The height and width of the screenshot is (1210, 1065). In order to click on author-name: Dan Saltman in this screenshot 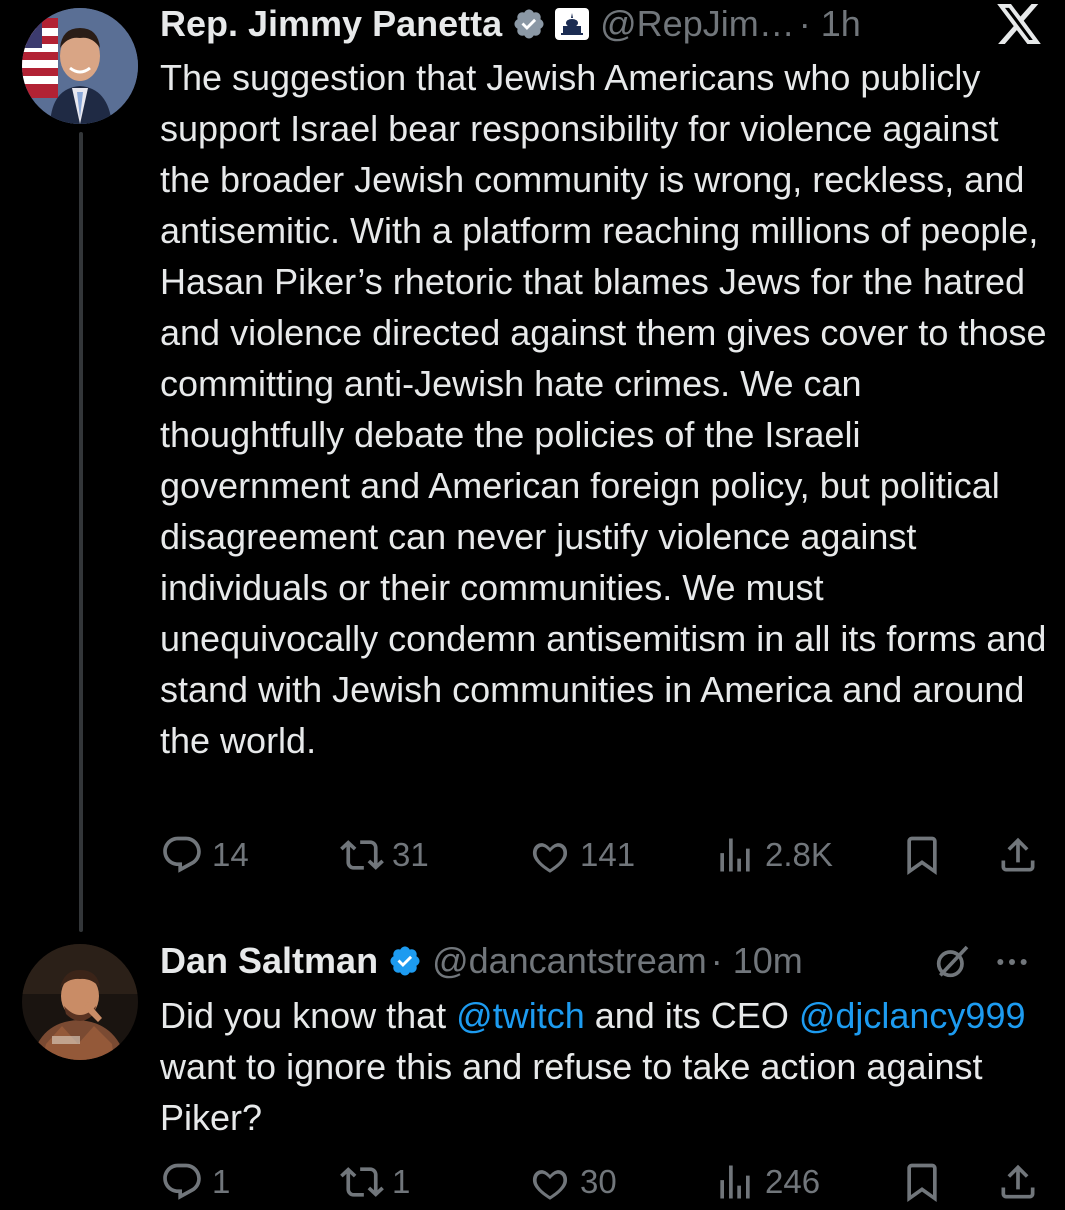, I will do `click(269, 961)`.